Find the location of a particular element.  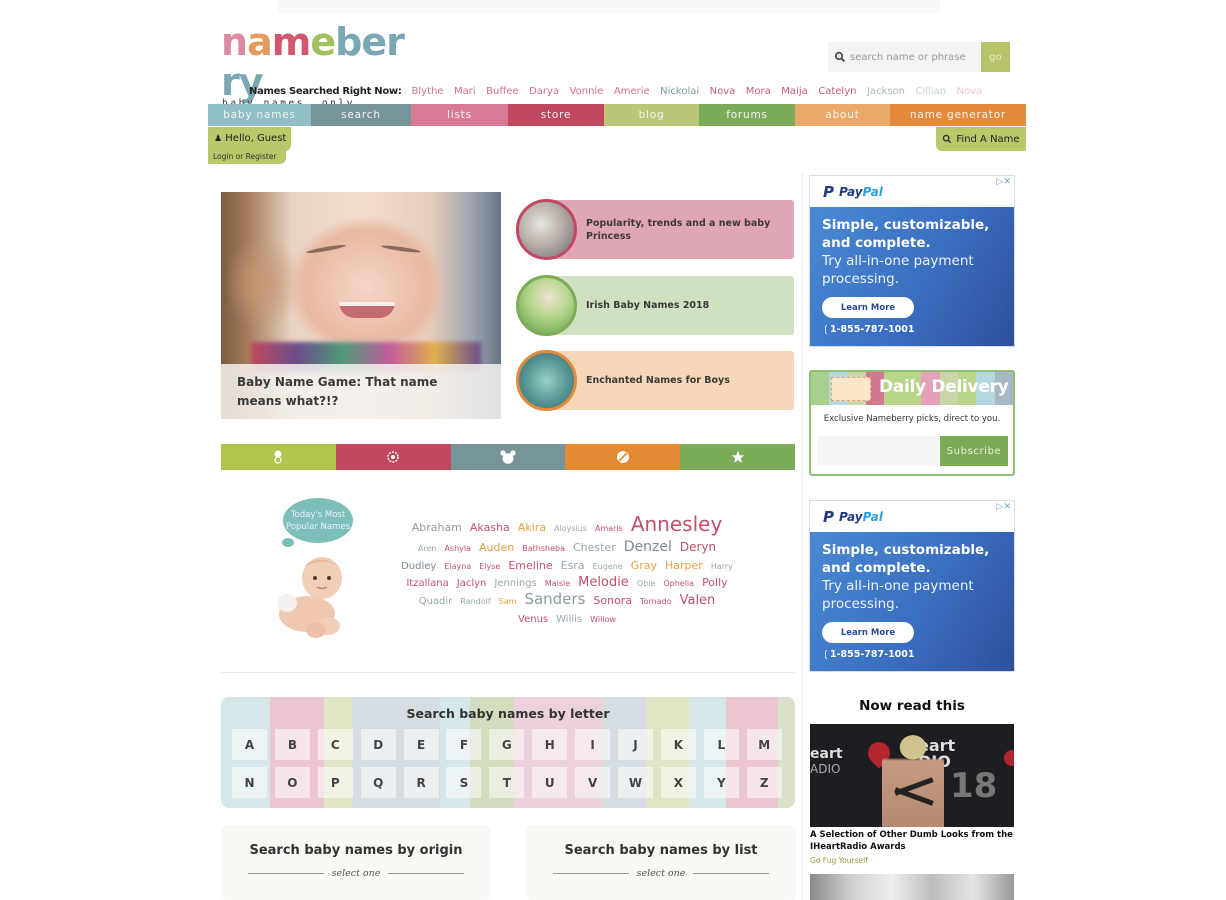

popular-name-link: Maisie is located at coordinates (557, 583).